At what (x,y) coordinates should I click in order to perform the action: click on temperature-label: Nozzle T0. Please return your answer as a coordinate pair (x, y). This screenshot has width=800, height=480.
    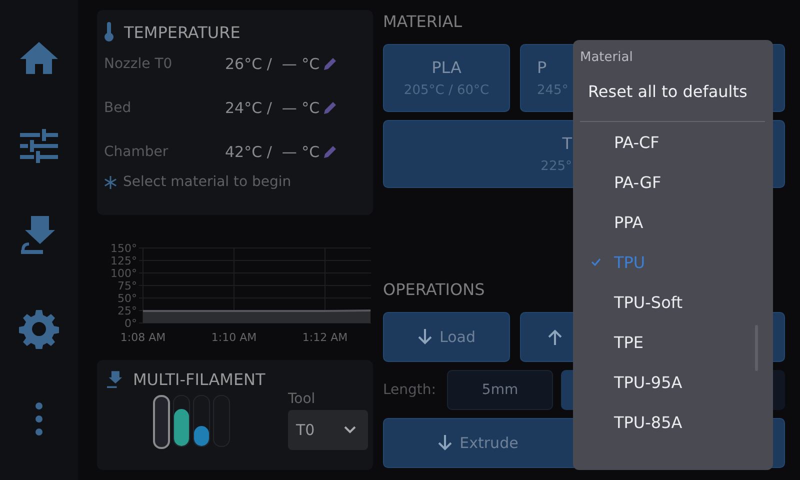
    Looking at the image, I should click on (139, 64).